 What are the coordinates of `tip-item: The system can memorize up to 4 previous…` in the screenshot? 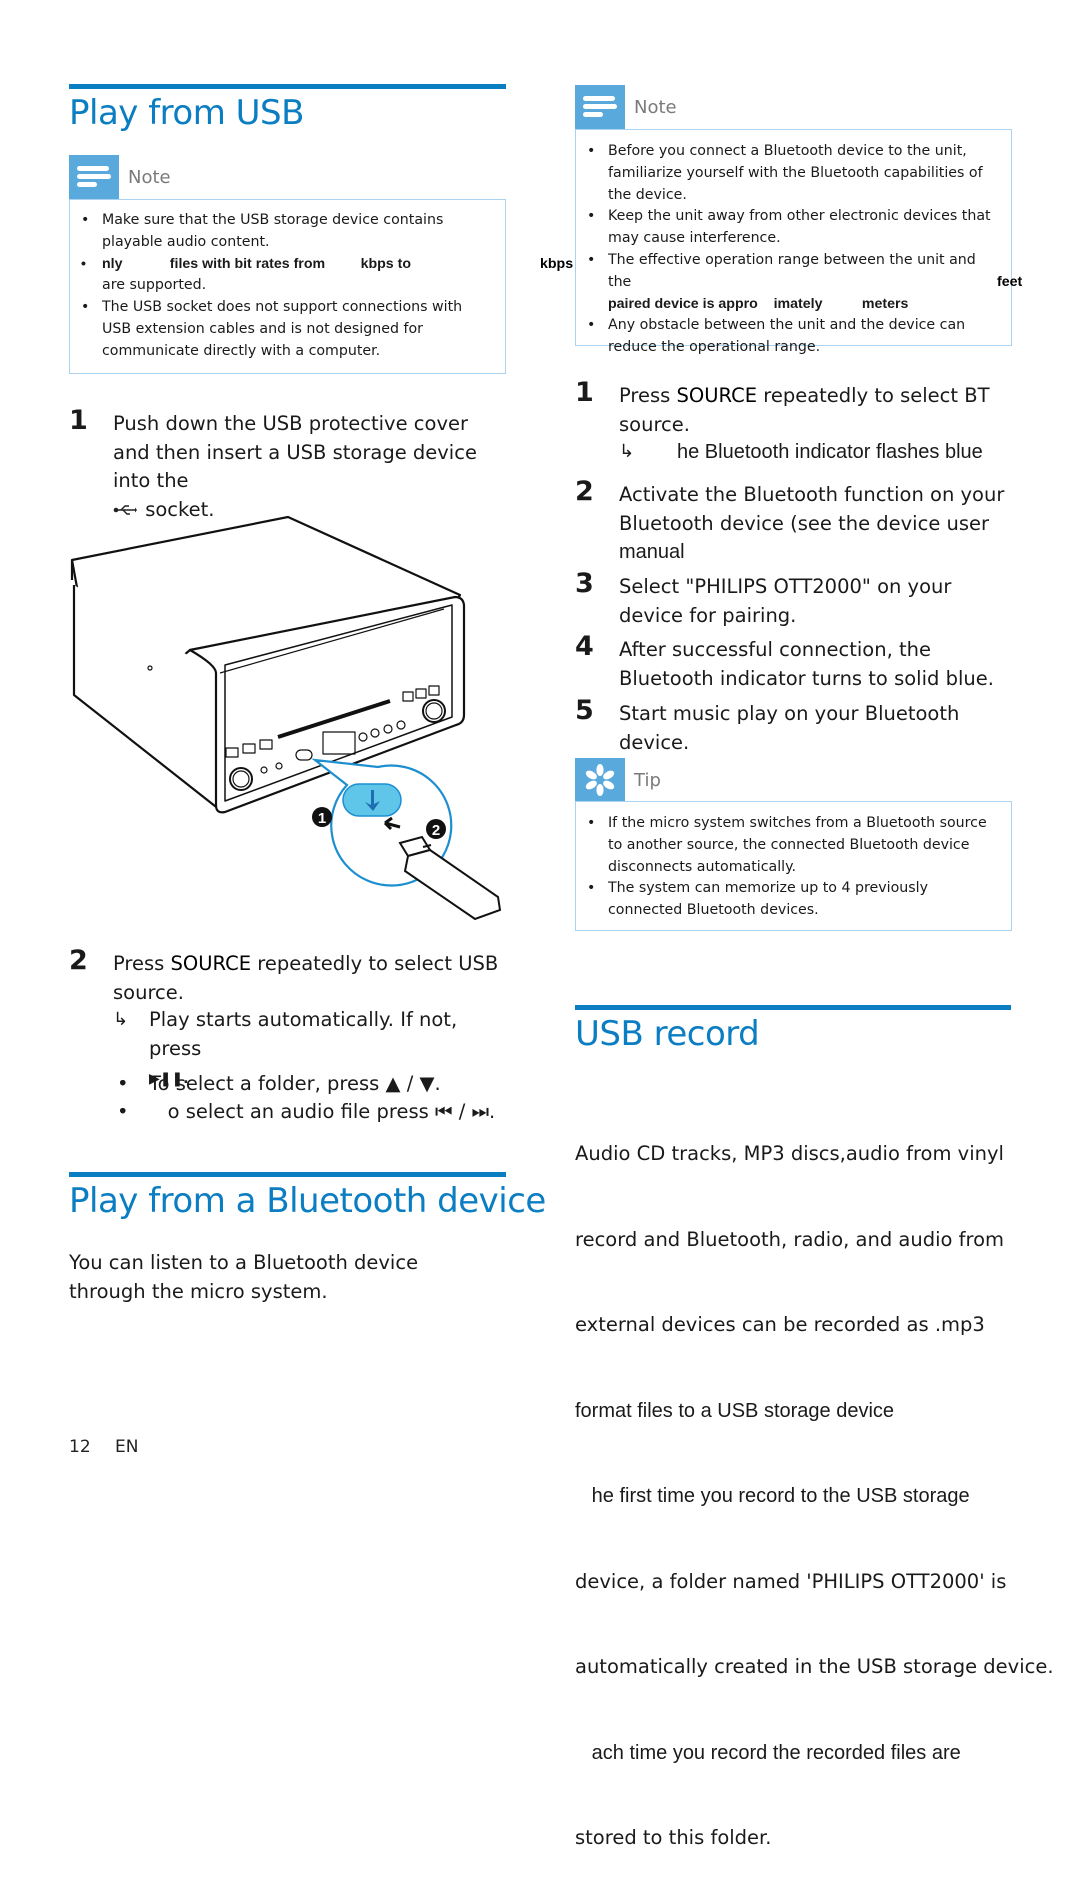 It's located at (783, 900).